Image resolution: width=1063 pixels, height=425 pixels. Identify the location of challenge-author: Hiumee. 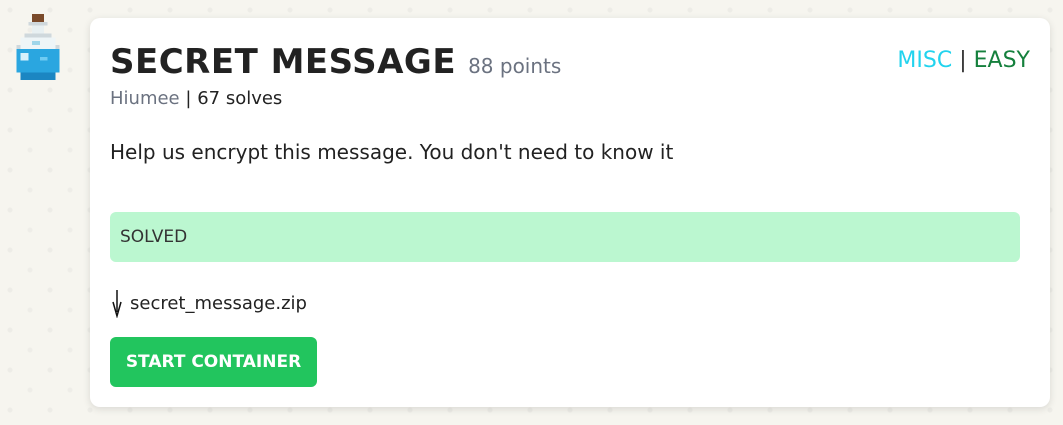
(145, 98).